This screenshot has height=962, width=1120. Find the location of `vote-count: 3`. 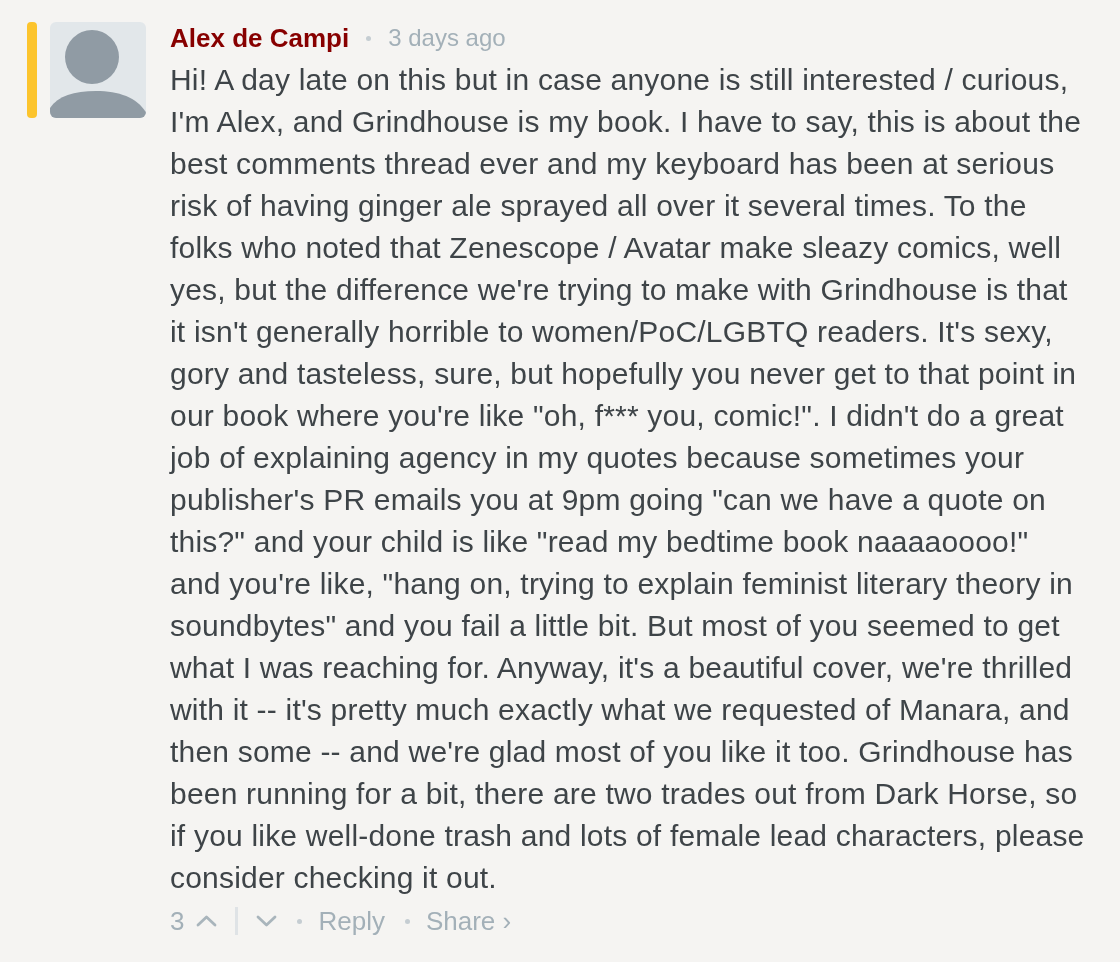

vote-count: 3 is located at coordinates (177, 921).